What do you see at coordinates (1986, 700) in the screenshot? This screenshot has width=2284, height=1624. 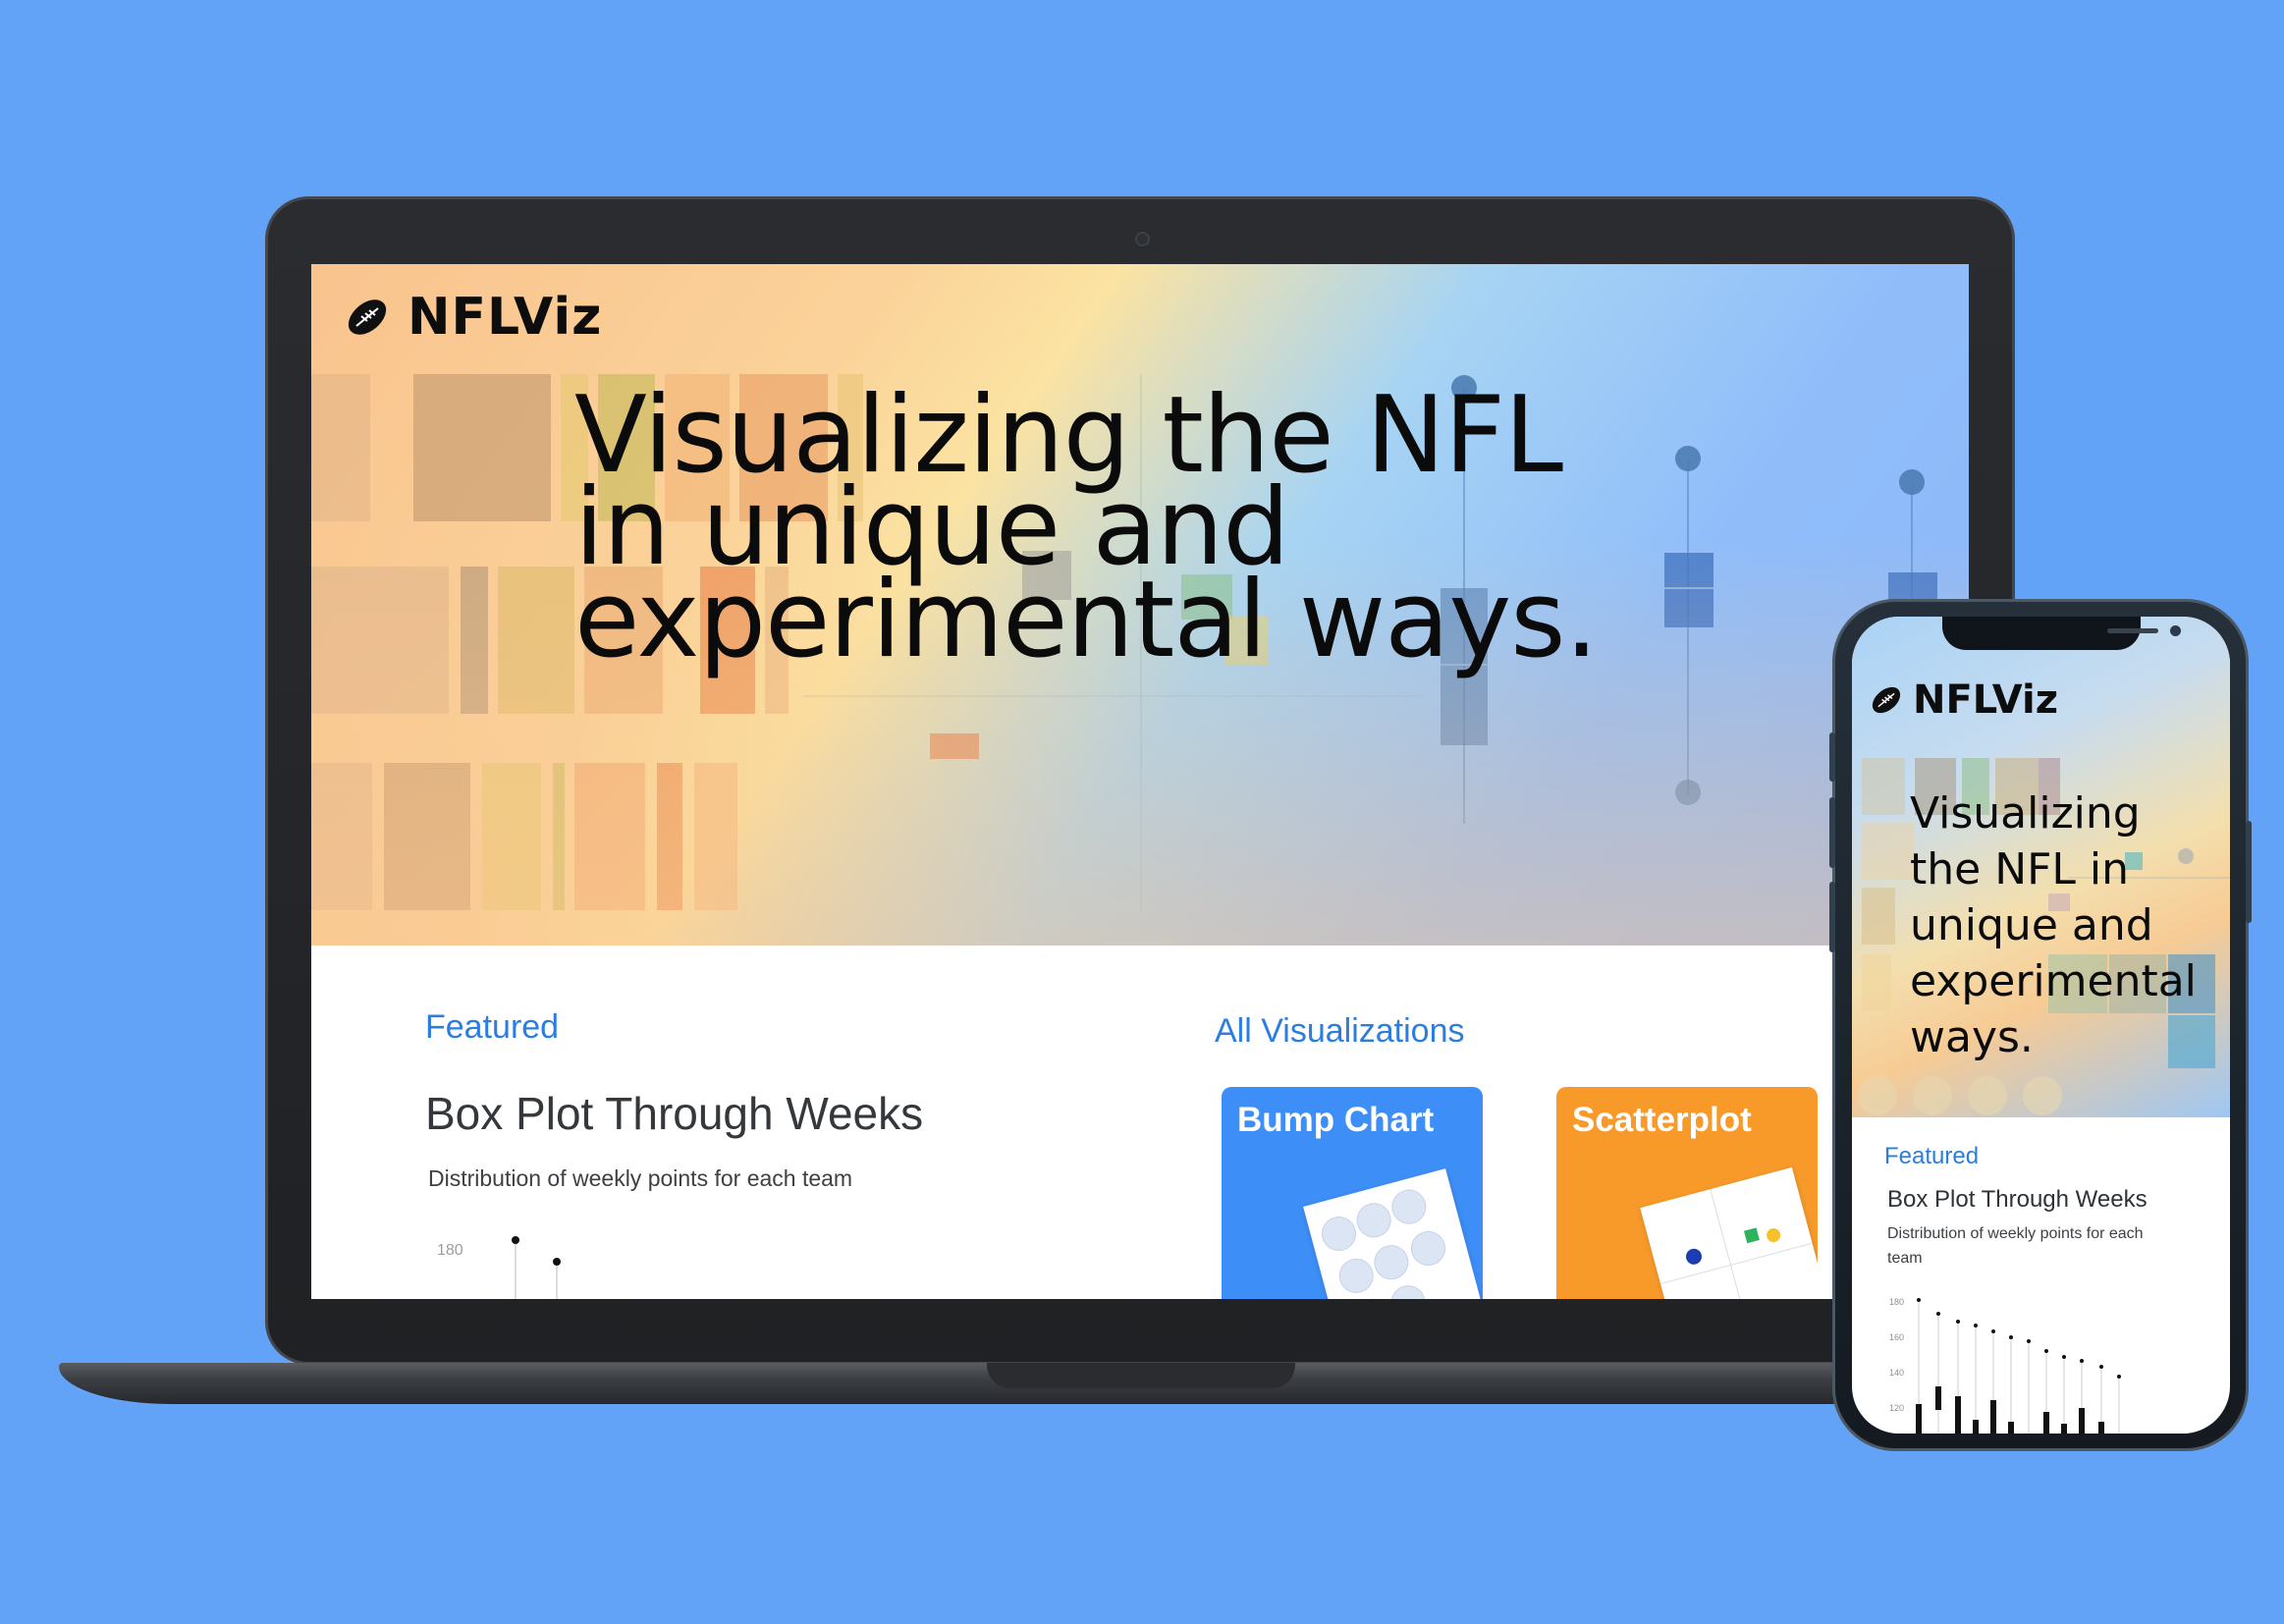 I see `mobile-brand-name: NFLViz` at bounding box center [1986, 700].